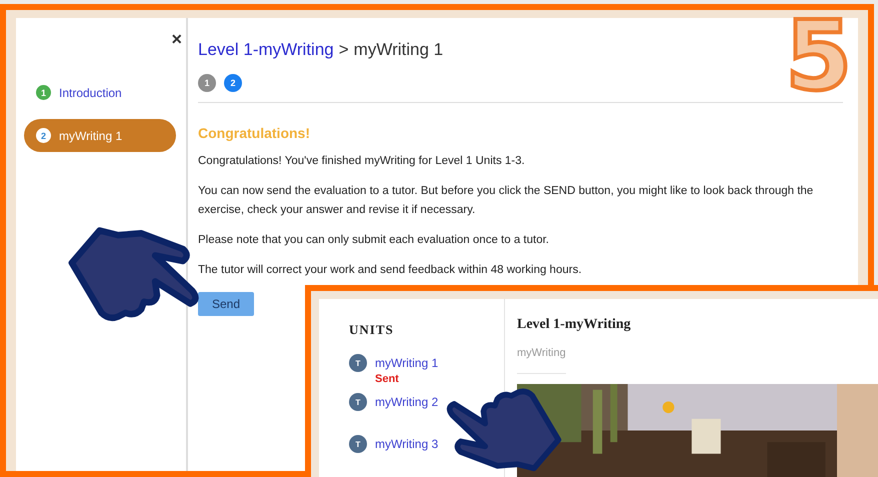 The height and width of the screenshot is (477, 878). I want to click on step-number-badge: 2, so click(43, 135).